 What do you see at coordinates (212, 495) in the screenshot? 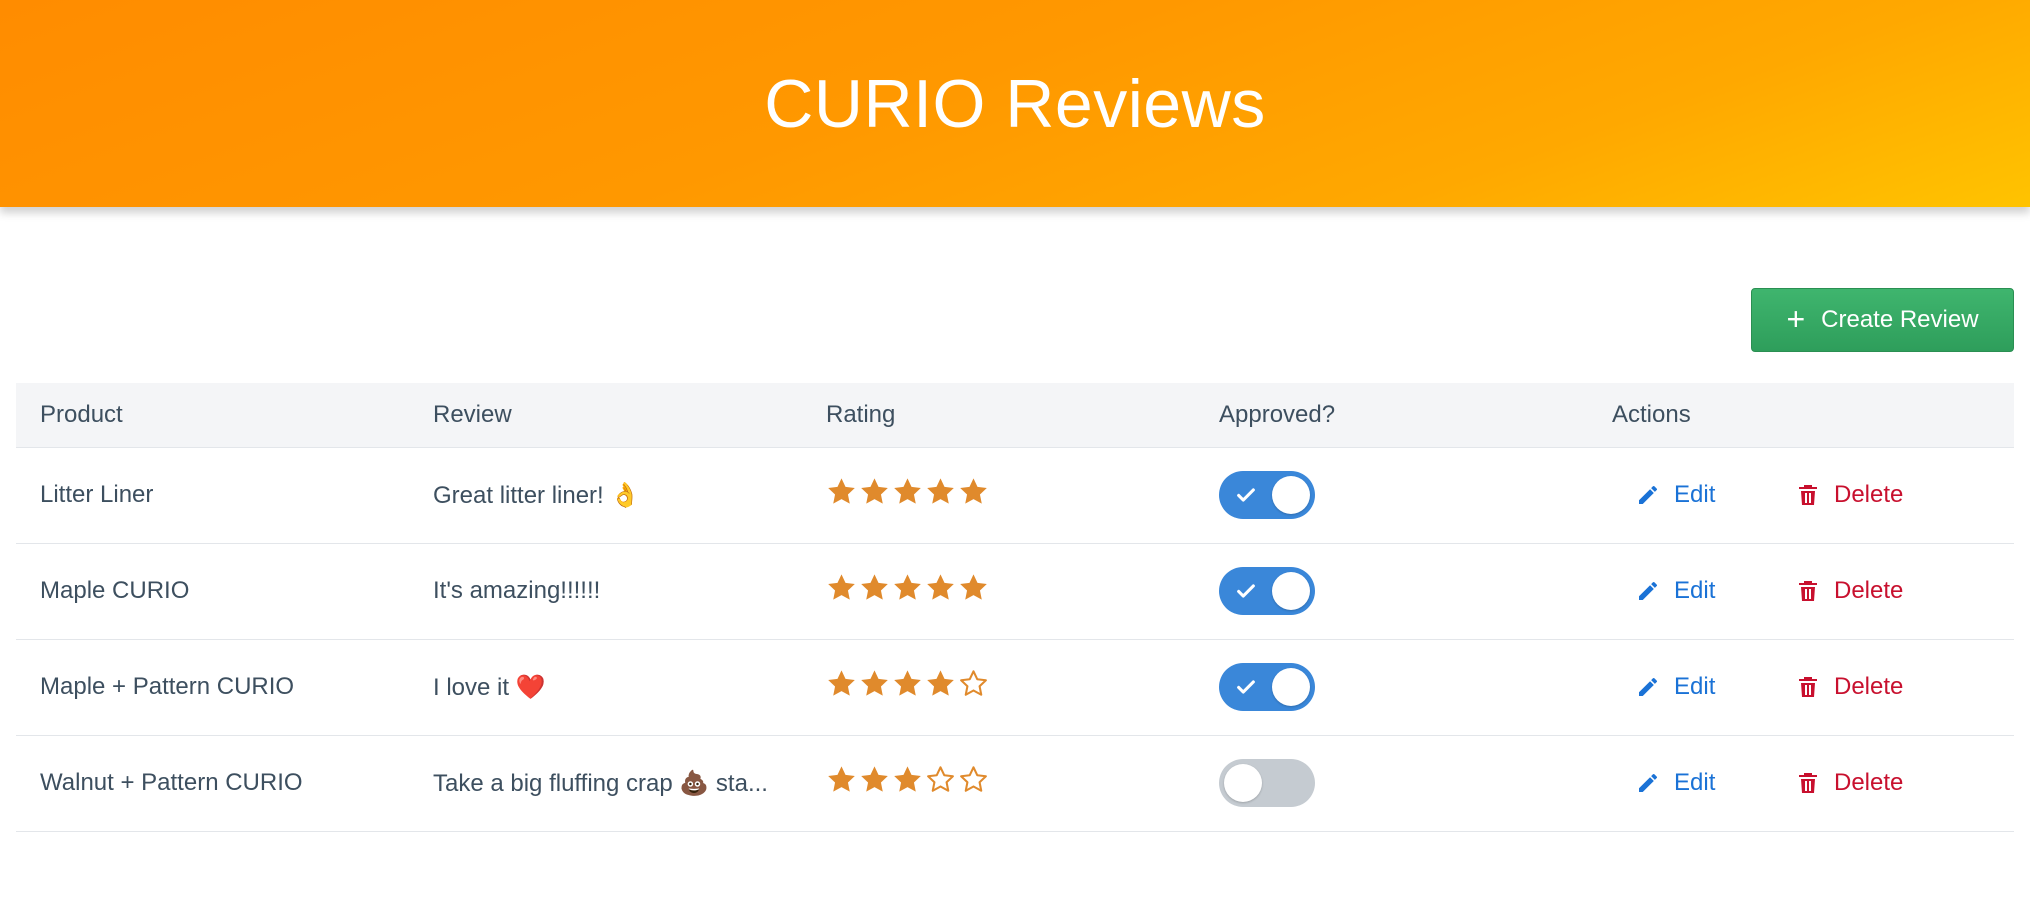
I see `product-cell: Litter Liner` at bounding box center [212, 495].